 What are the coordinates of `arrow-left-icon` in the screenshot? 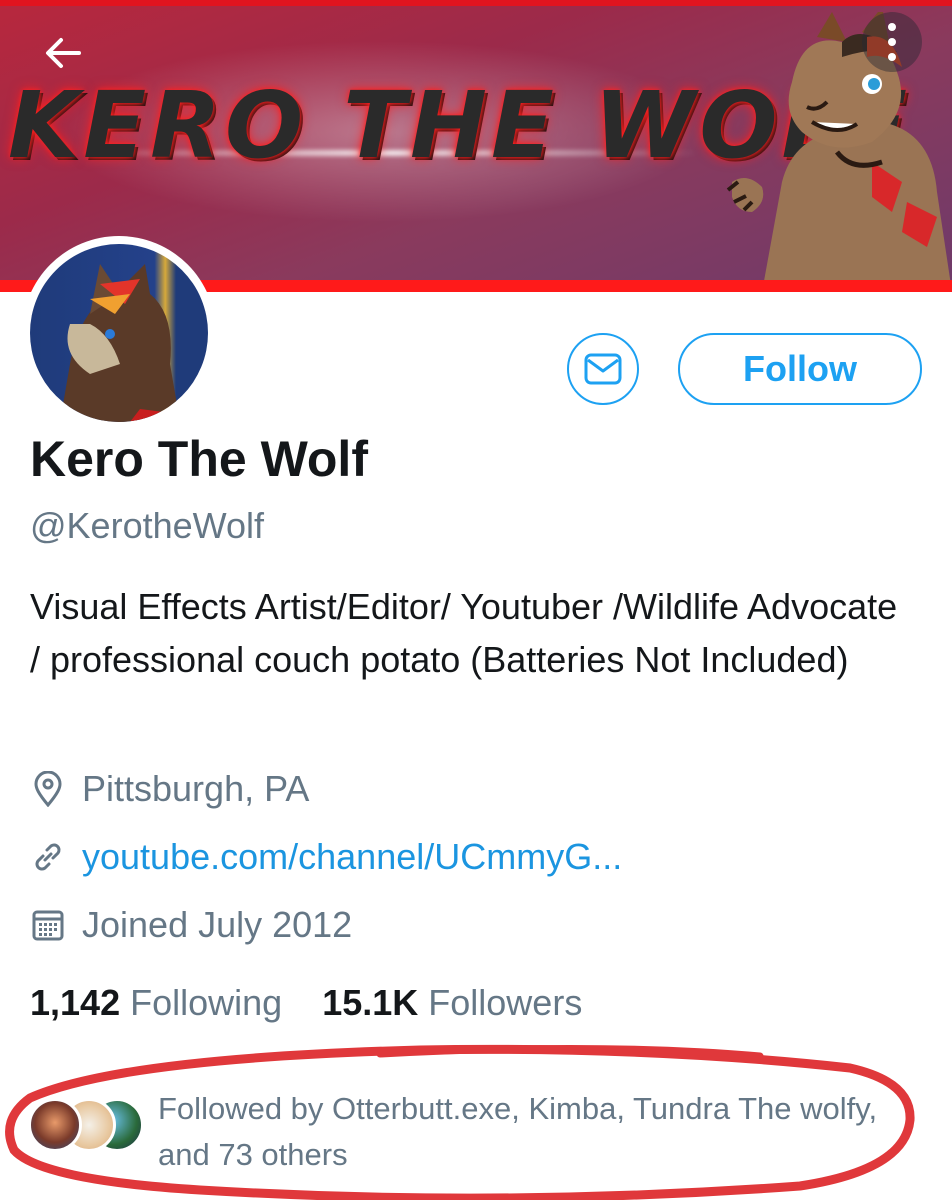 It's located at (63, 53).